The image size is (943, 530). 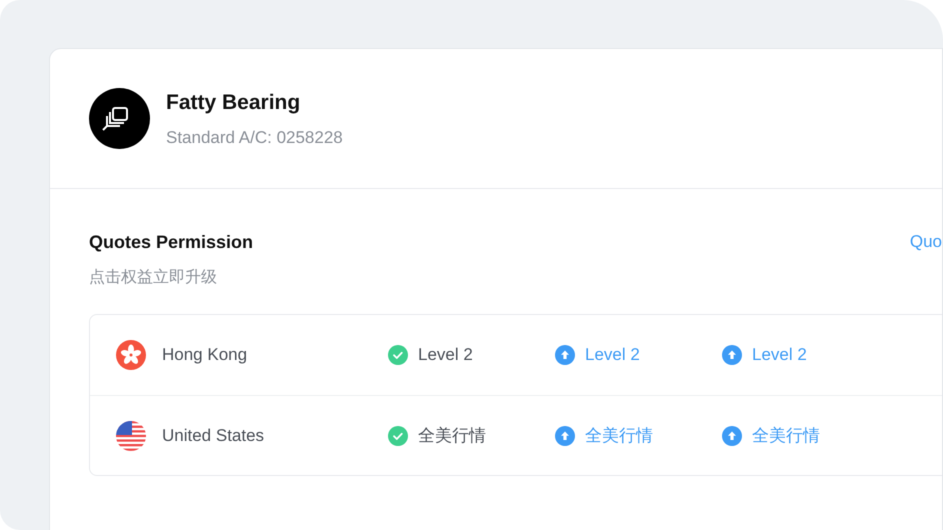 I want to click on account-number: Standard A/C: 0258228, so click(x=254, y=137).